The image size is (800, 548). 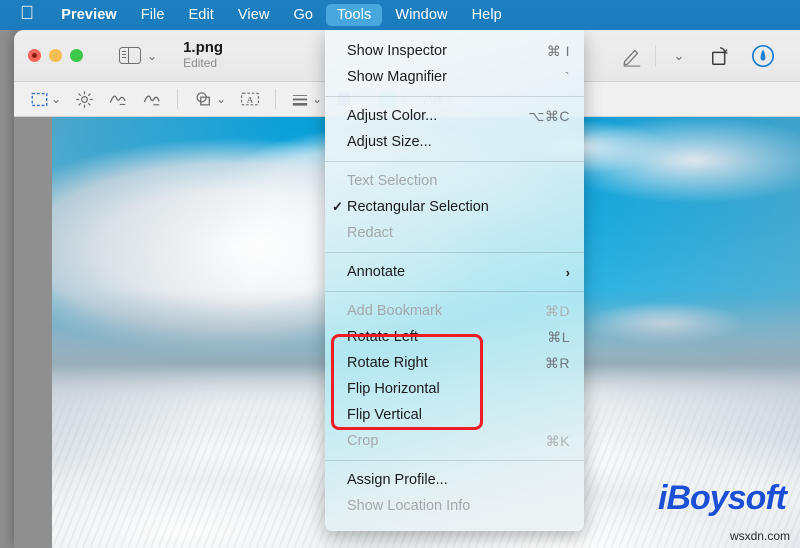 What do you see at coordinates (722, 498) in the screenshot?
I see `watermark-iboysoft: iBoysoft` at bounding box center [722, 498].